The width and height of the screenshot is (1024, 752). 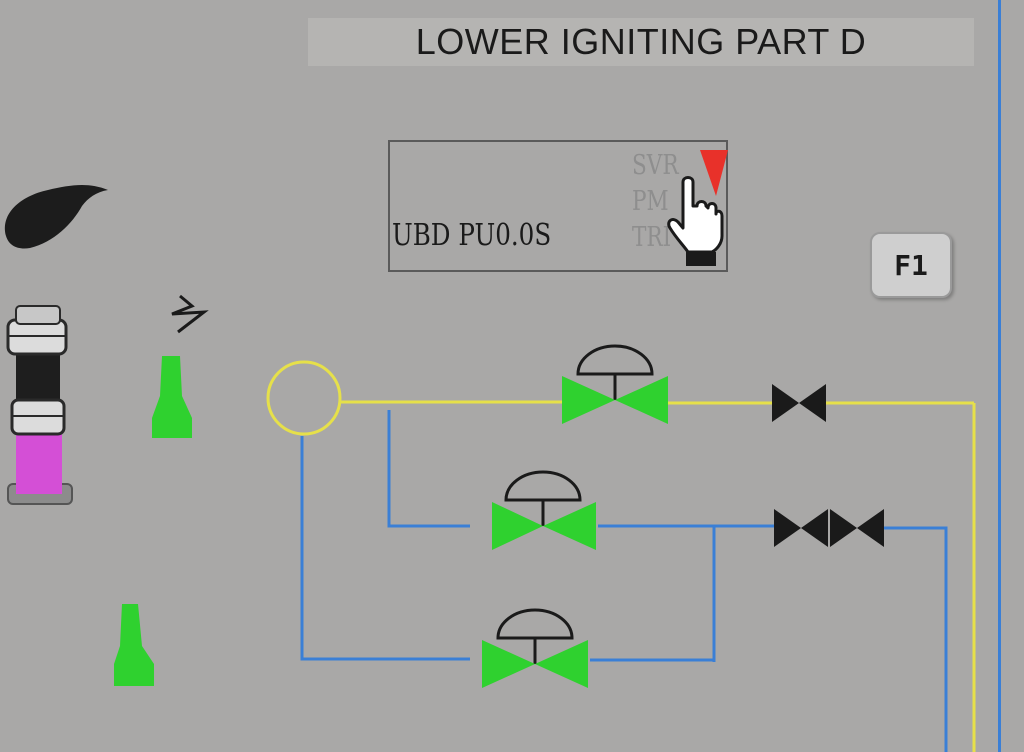 What do you see at coordinates (801, 528) in the screenshot?
I see `shutoff-valve-middle-a` at bounding box center [801, 528].